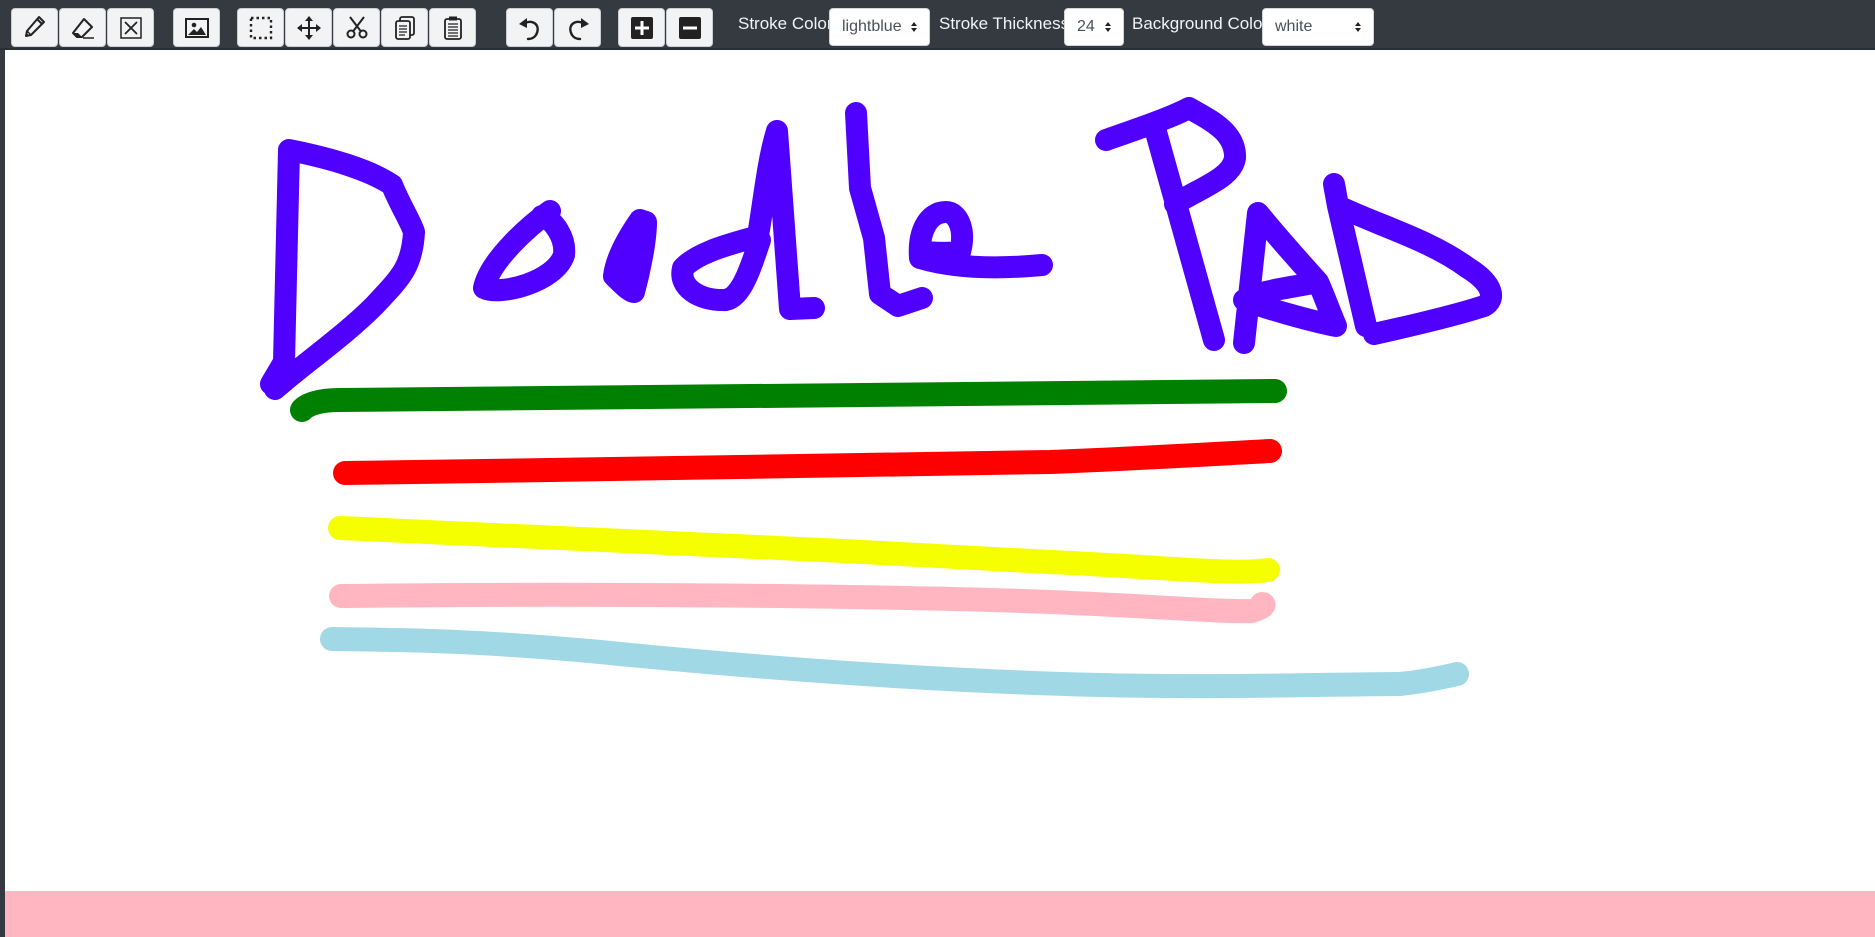  What do you see at coordinates (748, 220) in the screenshot?
I see `title-letter-d2` at bounding box center [748, 220].